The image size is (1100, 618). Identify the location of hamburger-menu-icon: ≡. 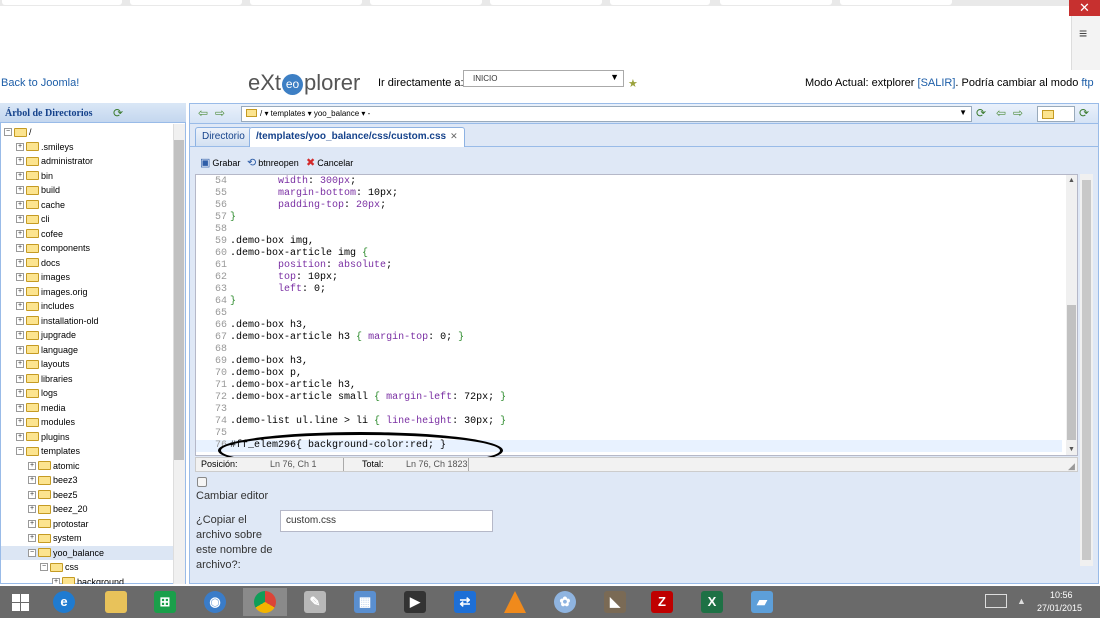
(1086, 33).